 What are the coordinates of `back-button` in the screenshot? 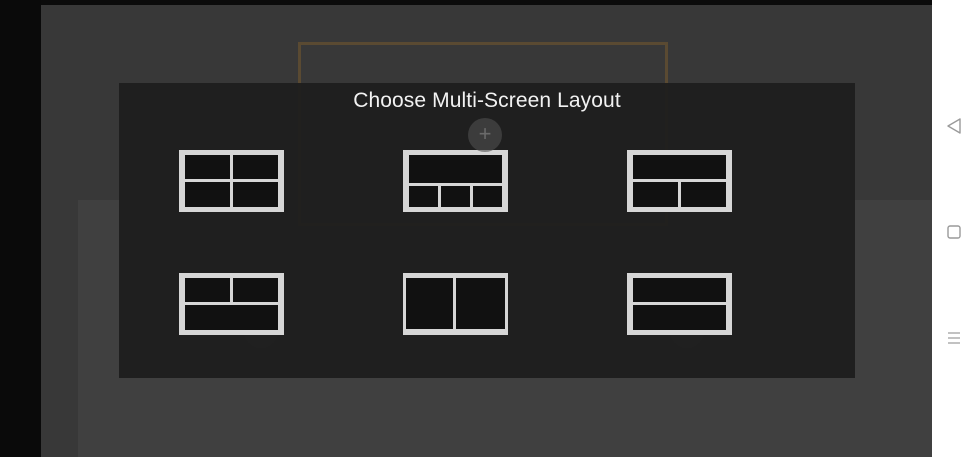 It's located at (954, 126).